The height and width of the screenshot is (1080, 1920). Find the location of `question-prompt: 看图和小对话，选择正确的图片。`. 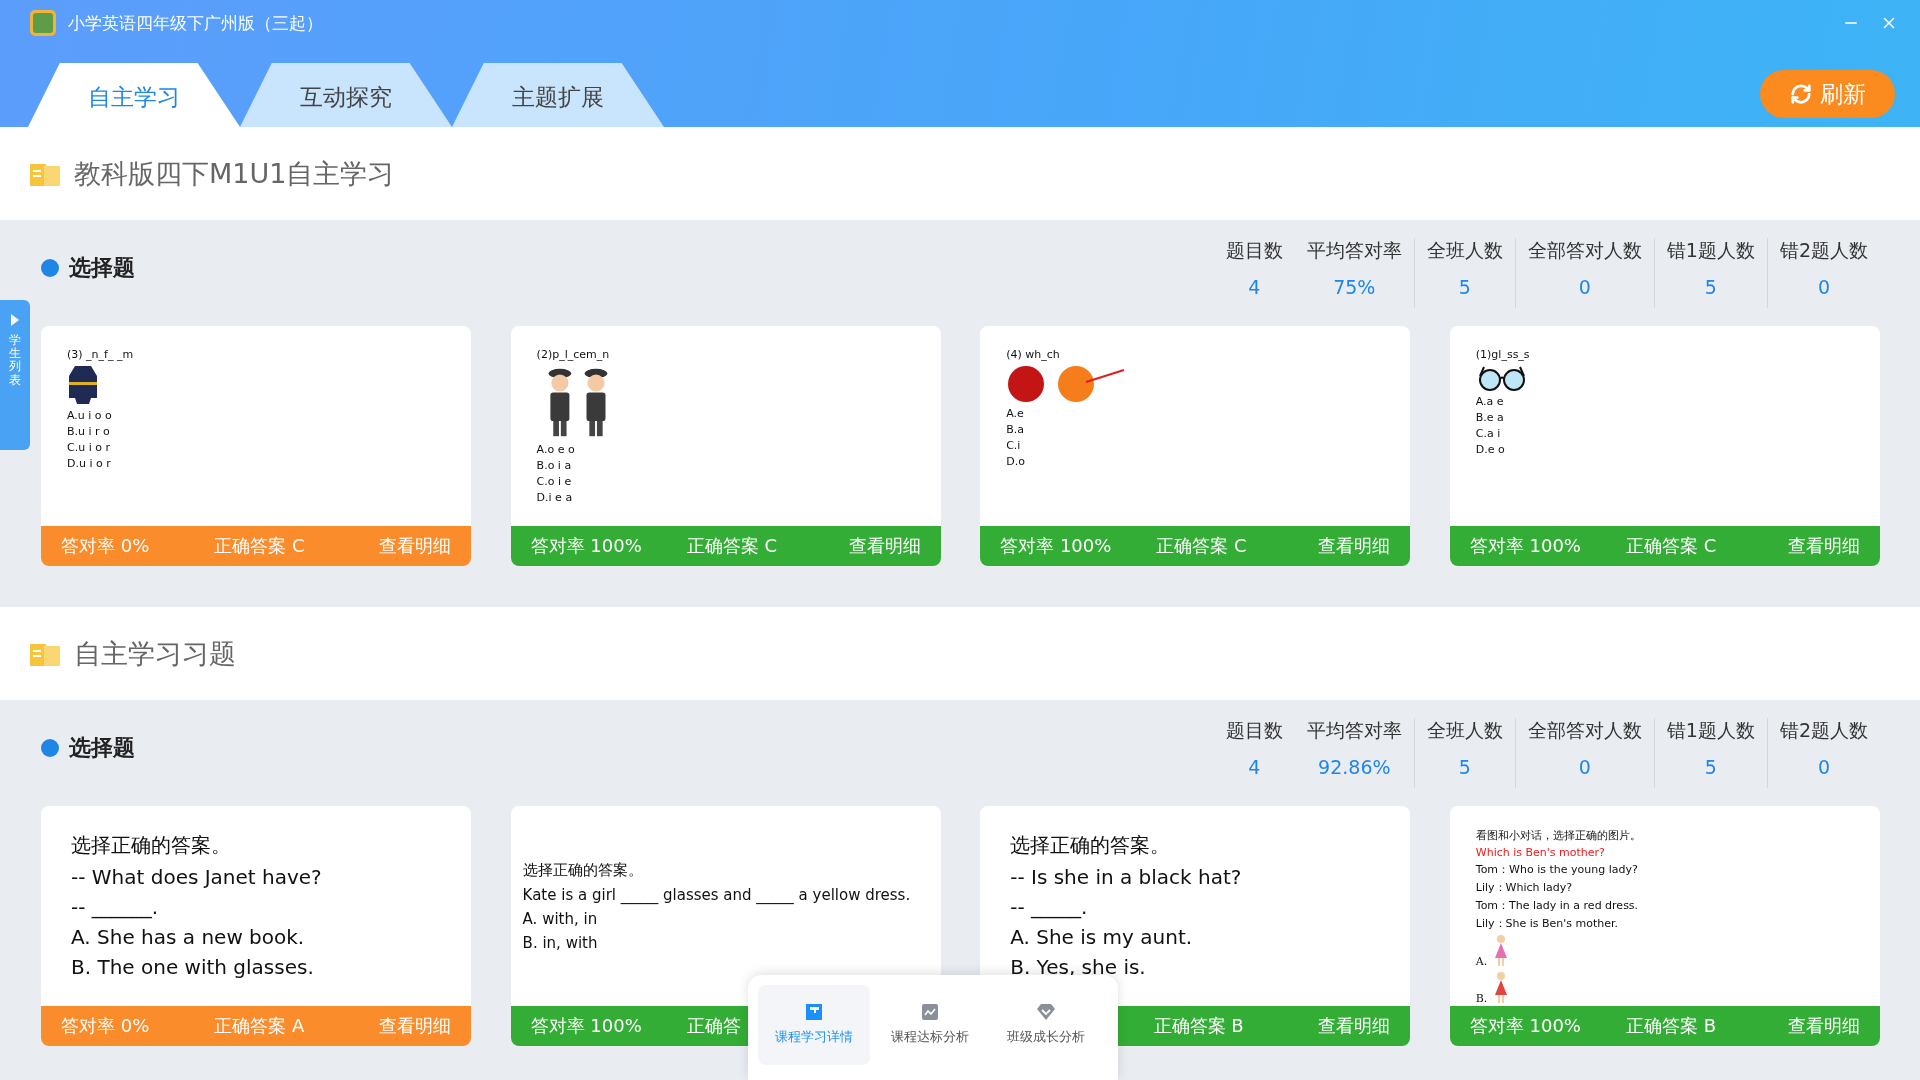

question-prompt: 看图和小对话，选择正确的图片。 is located at coordinates (1558, 835).